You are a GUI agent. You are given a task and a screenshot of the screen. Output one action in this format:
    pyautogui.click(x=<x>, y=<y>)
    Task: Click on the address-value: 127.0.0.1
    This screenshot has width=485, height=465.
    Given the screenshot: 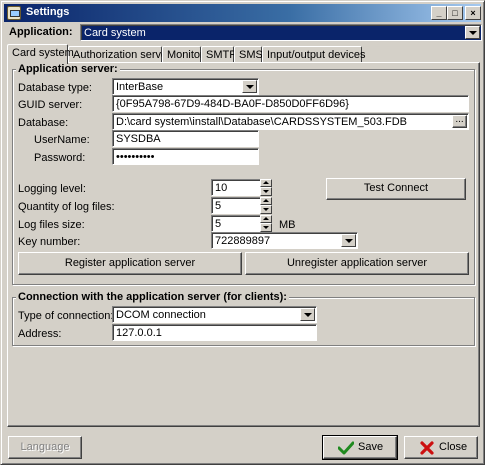 What is the action you would take?
    pyautogui.click(x=139, y=333)
    